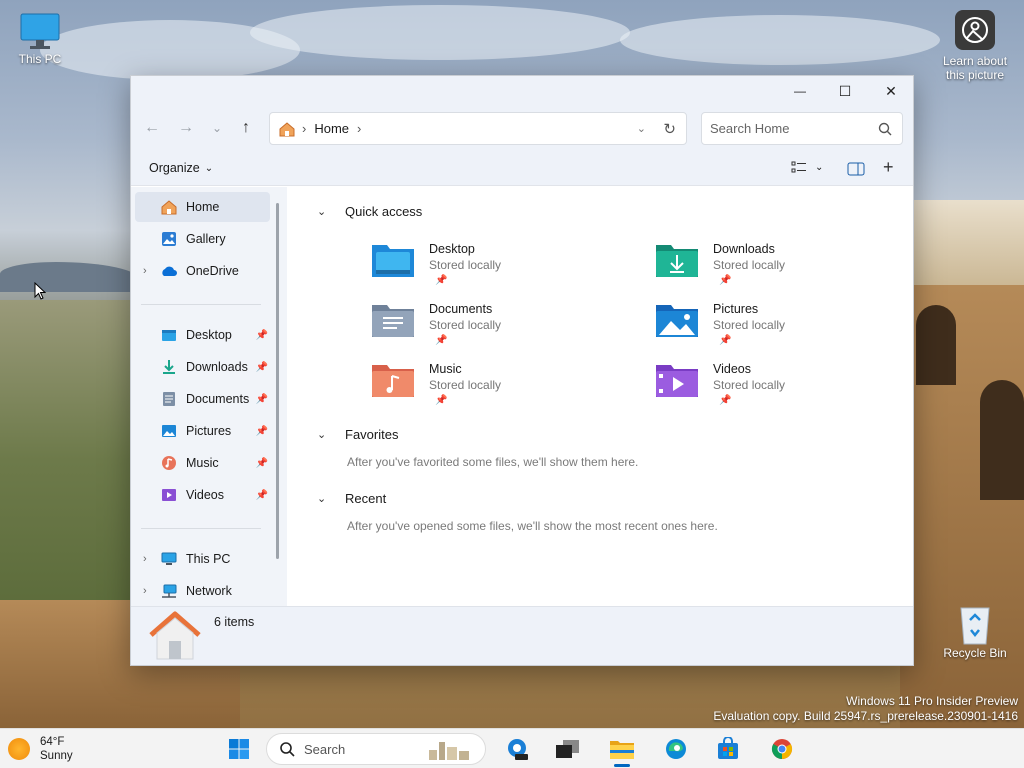 This screenshot has width=1024, height=768. What do you see at coordinates (169, 335) in the screenshot?
I see `desktop-icon` at bounding box center [169, 335].